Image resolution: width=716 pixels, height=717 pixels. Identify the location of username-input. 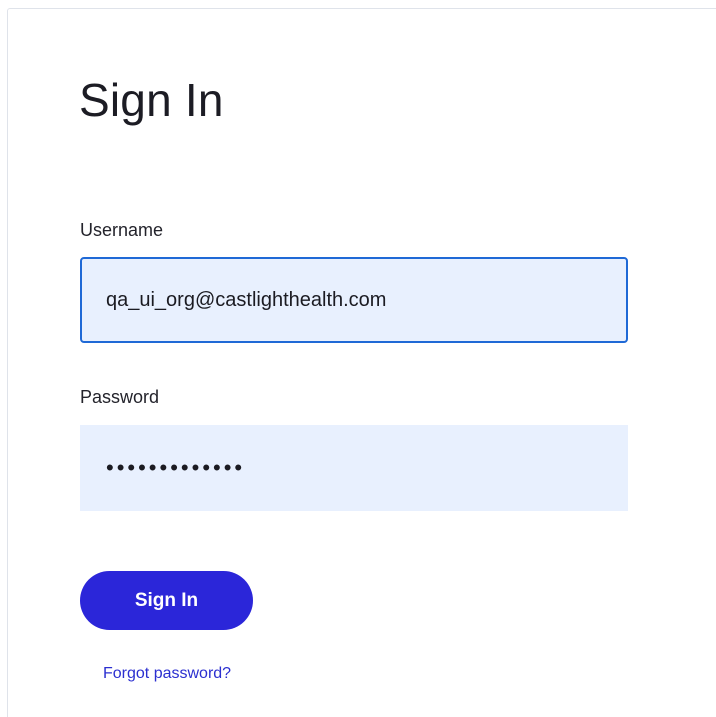
(354, 300).